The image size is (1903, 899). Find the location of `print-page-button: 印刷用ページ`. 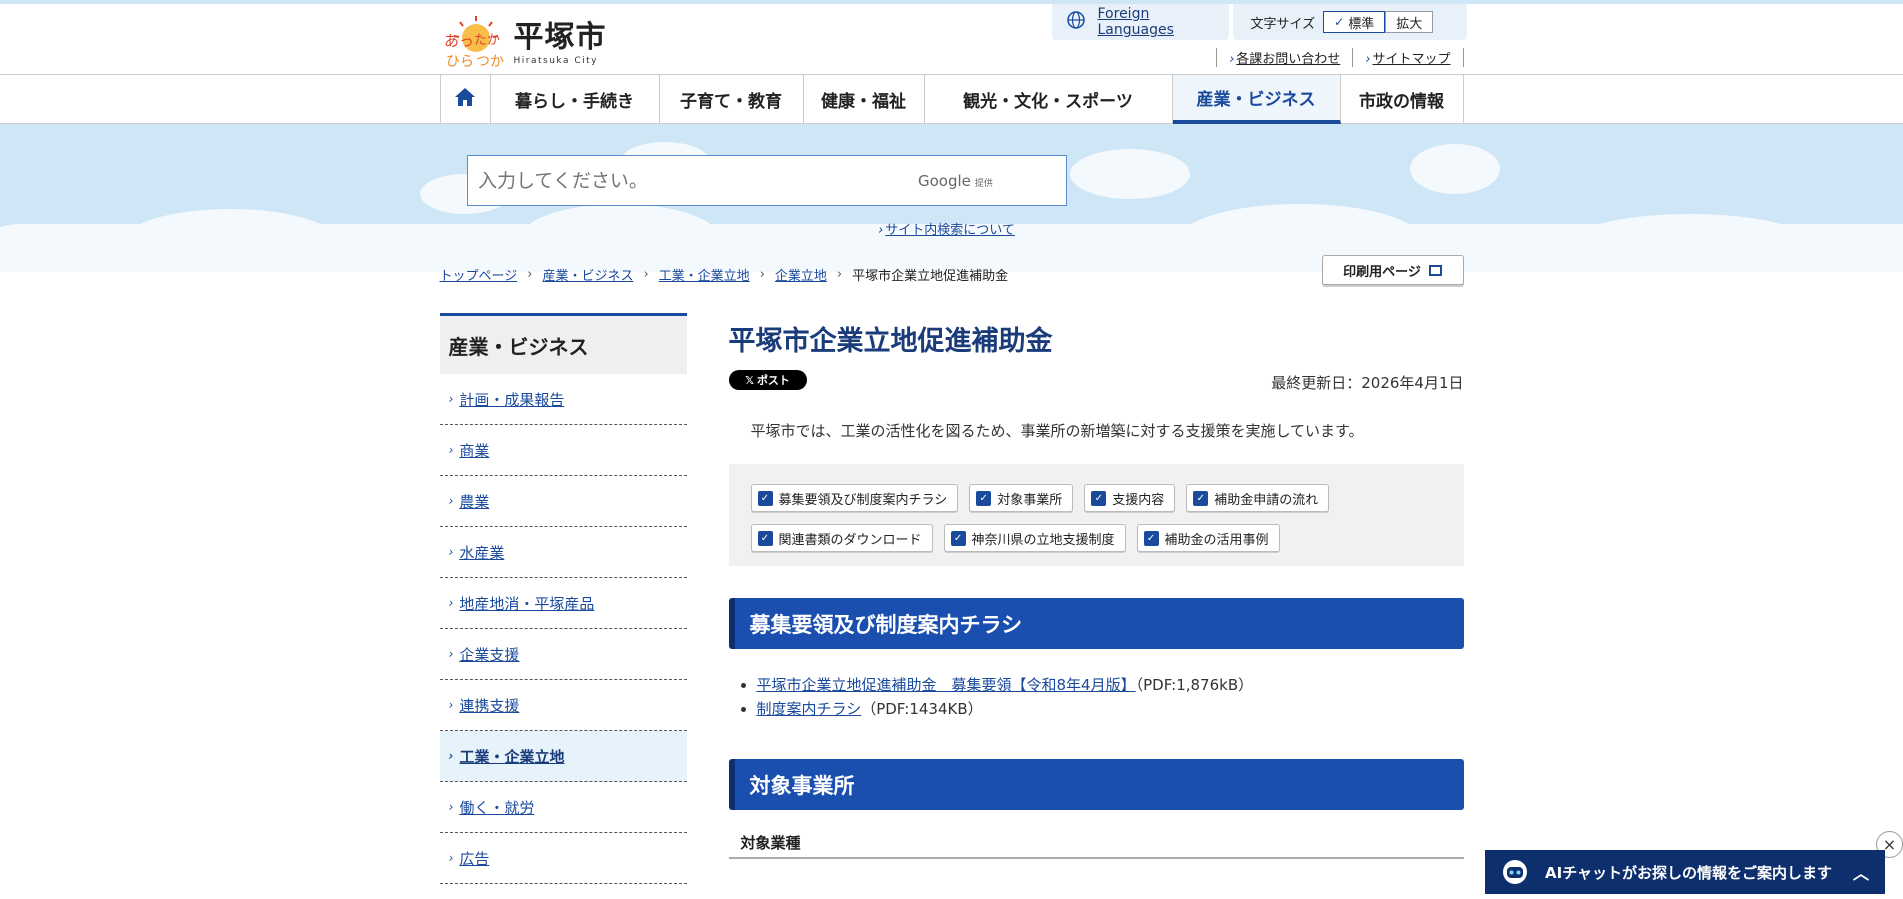

print-page-button: 印刷用ページ is located at coordinates (1392, 270).